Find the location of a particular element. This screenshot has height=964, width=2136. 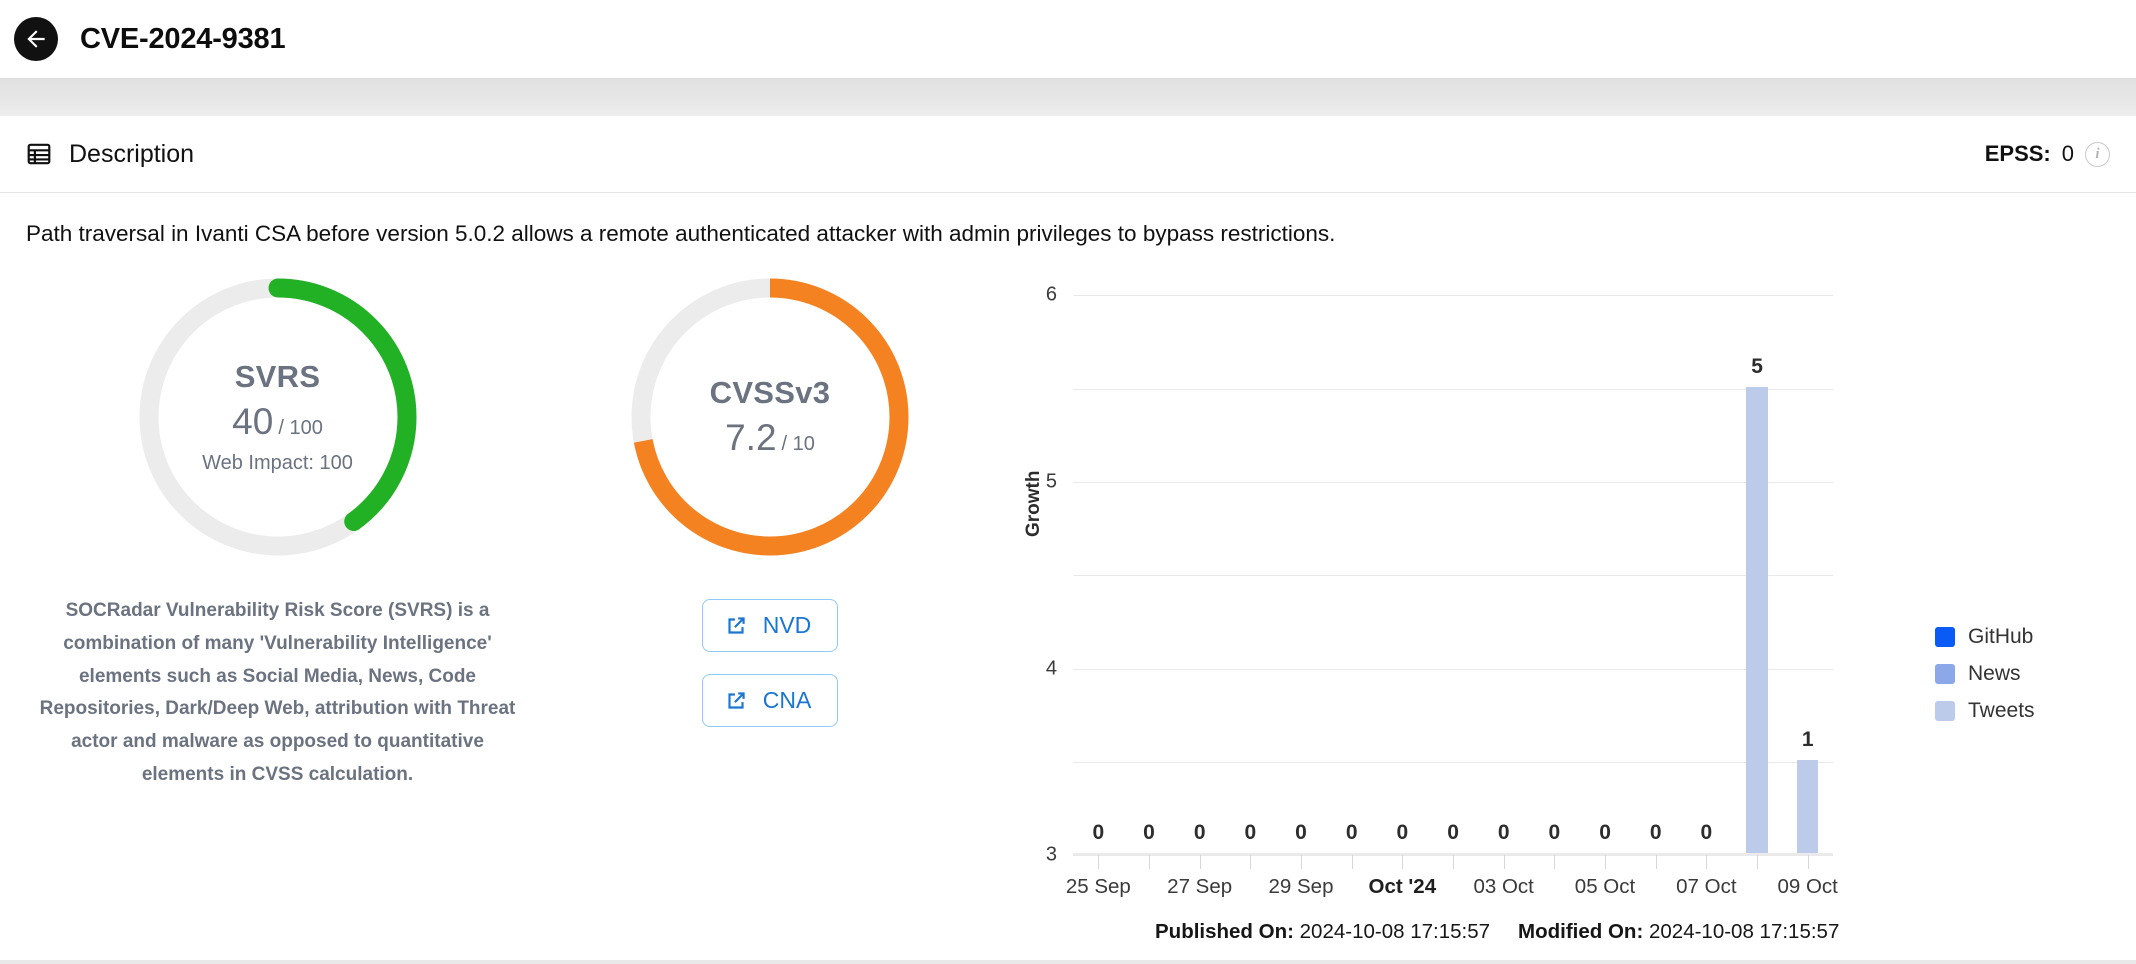

chart-bar-slot: 5 is located at coordinates (1757, 574).